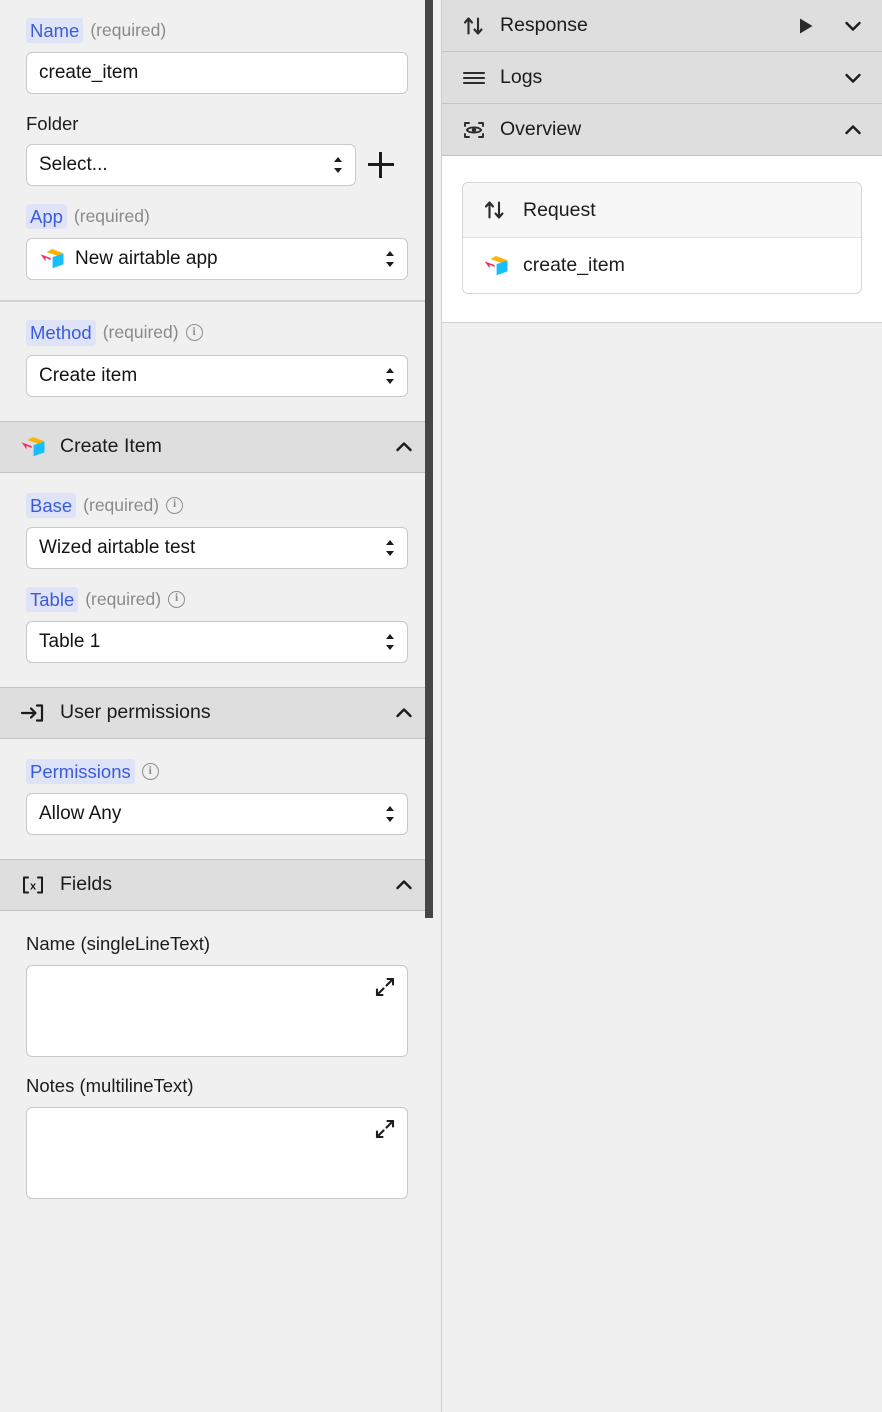  Describe the element at coordinates (559, 209) in the screenshot. I see `overview-row-label: Request` at that location.